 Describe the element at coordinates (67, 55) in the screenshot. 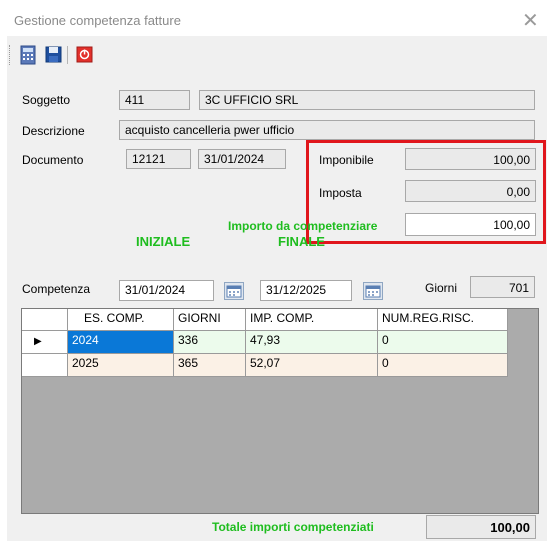

I see `toolbar-separator` at that location.